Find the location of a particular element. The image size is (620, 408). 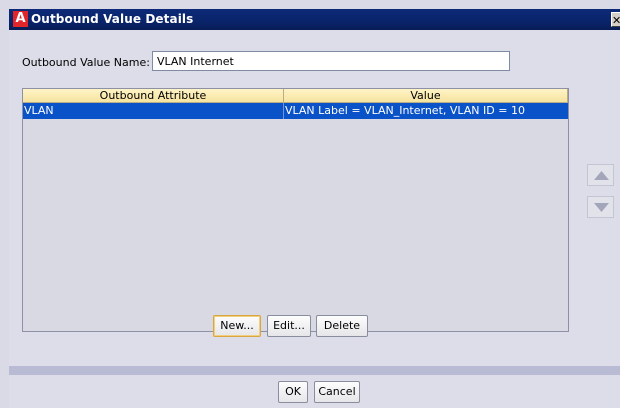

app-logo-icon: A is located at coordinates (20, 19).